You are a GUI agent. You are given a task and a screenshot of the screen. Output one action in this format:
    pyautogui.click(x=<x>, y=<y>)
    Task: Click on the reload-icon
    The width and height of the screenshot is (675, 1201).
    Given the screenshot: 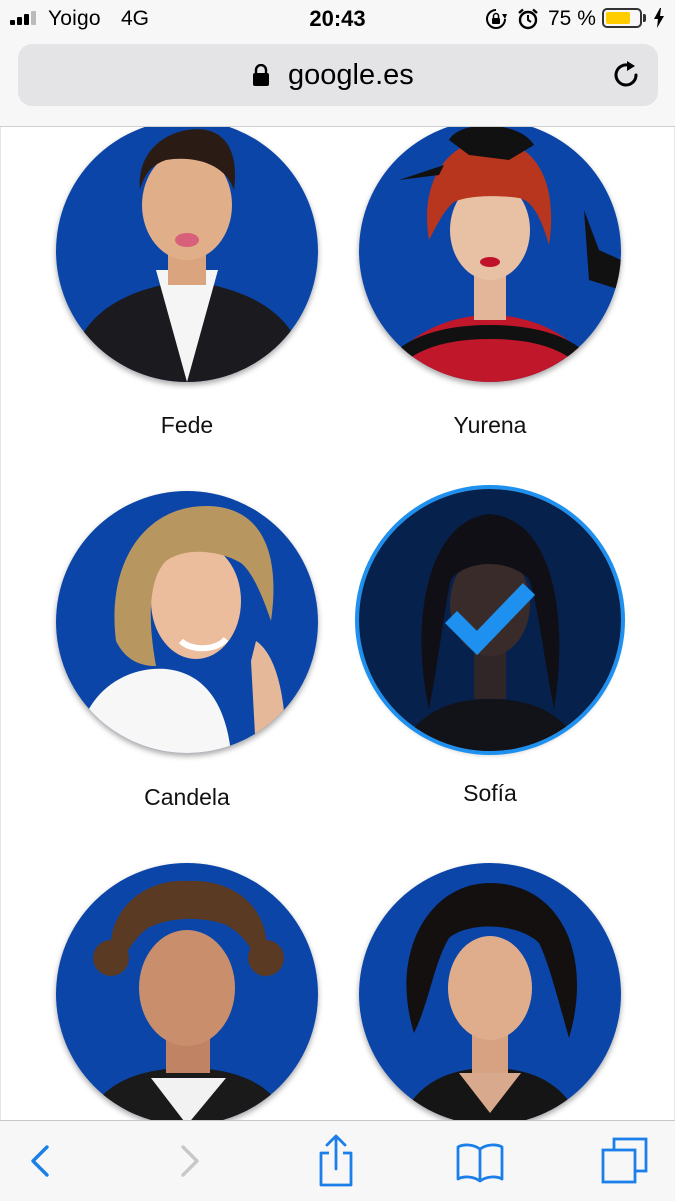 What is the action you would take?
    pyautogui.click(x=627, y=75)
    